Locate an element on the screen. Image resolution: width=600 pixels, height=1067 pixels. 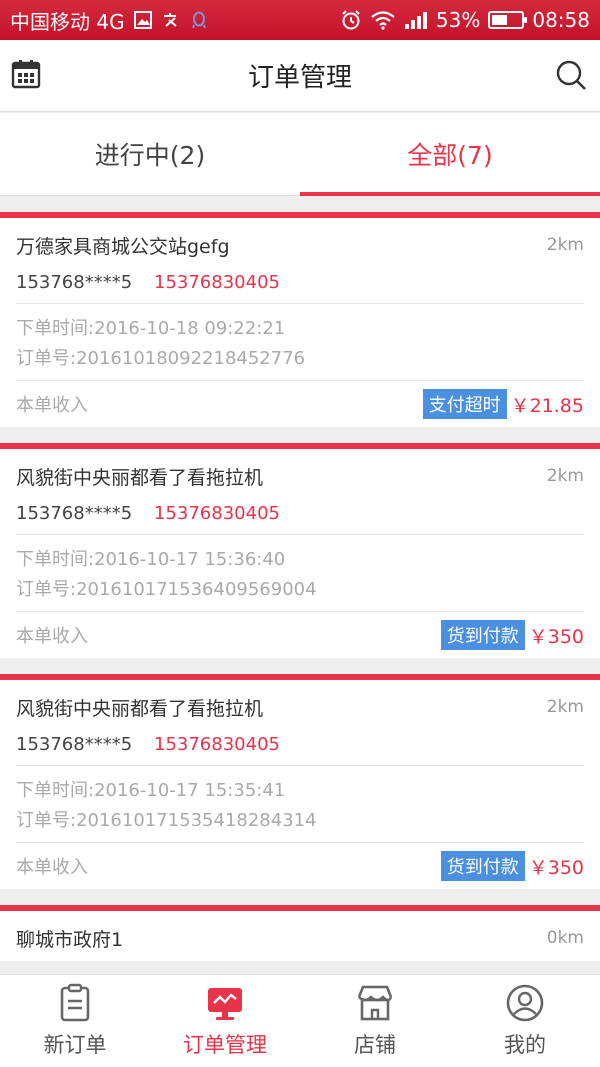
battery-icon is located at coordinates (508, 20).